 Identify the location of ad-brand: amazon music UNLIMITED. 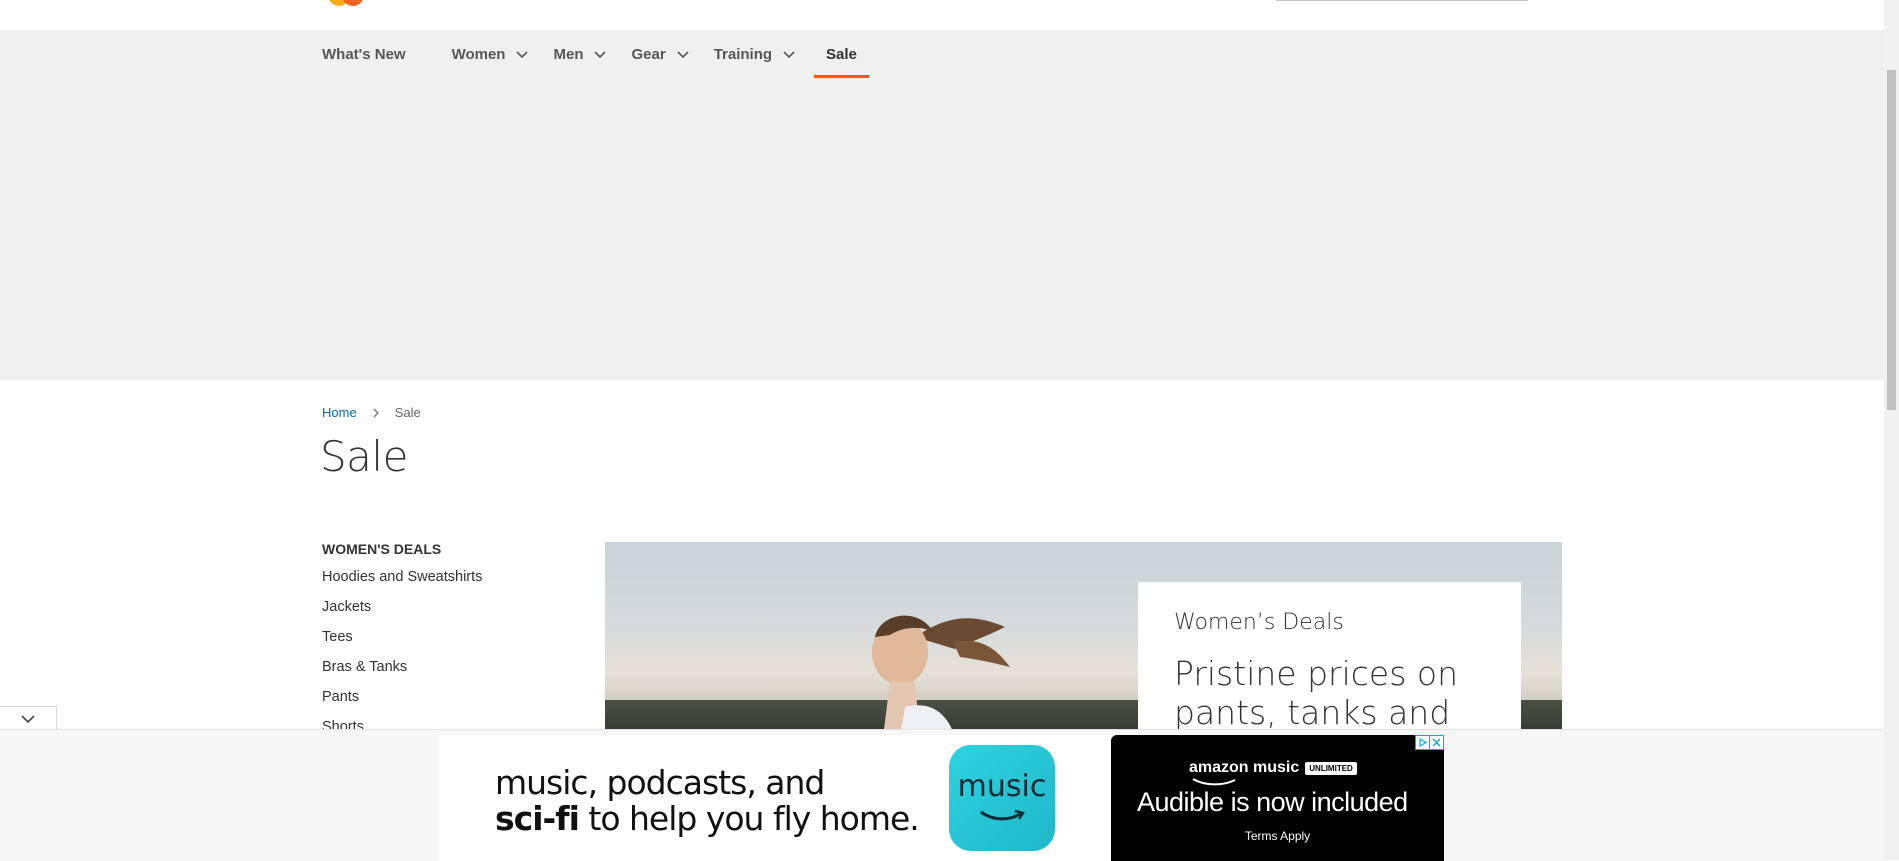
(1273, 768).